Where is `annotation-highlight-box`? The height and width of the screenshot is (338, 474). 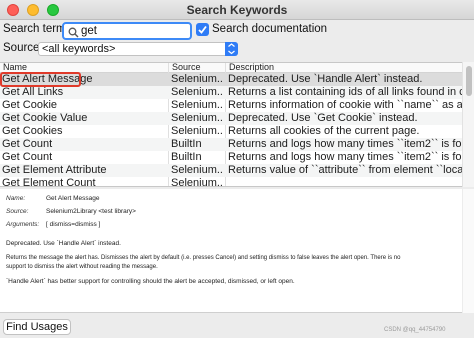 annotation-highlight-box is located at coordinates (40, 79).